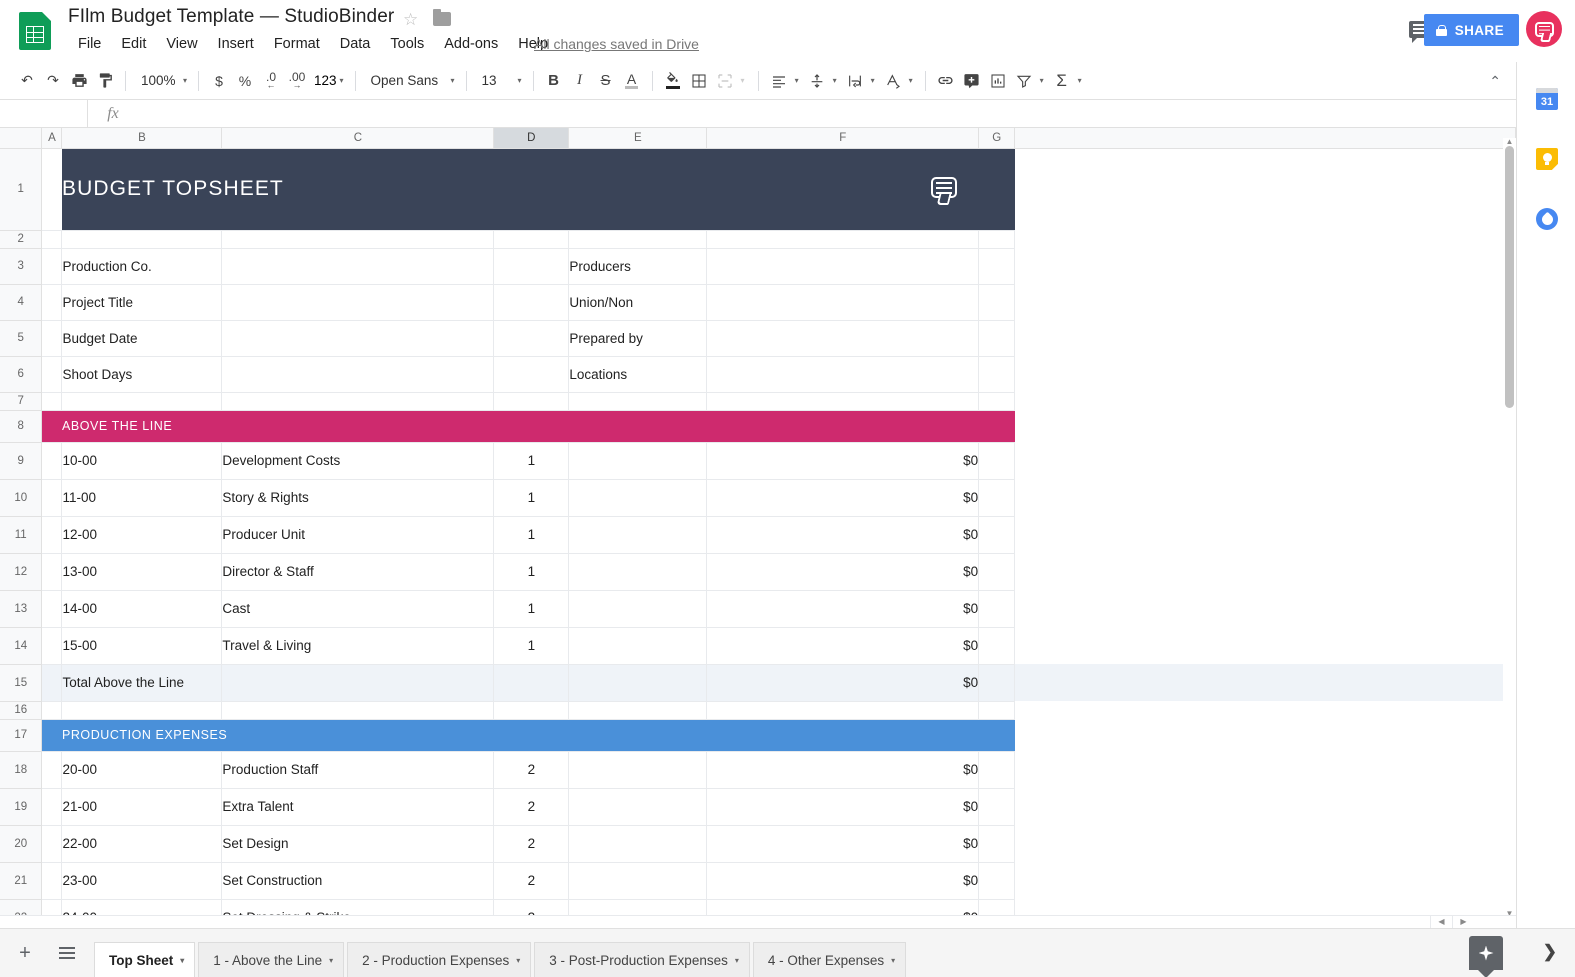  Describe the element at coordinates (21, 710) in the screenshot. I see `row-header-16: 16` at that location.